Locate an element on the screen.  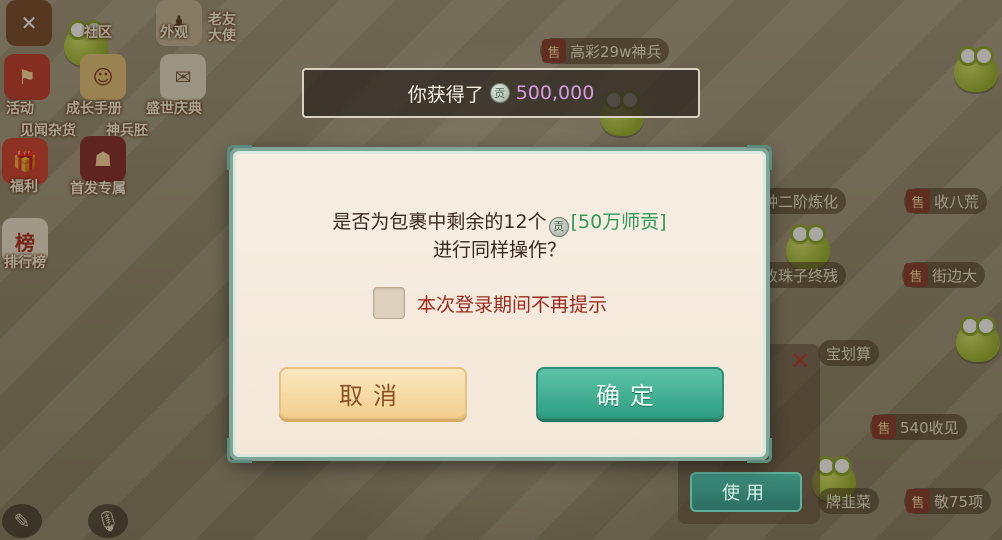
dialog-message: 是否为包裹中剩余的12个贡 [50万师贡] 进行同样操作？ is located at coordinates (499, 236).